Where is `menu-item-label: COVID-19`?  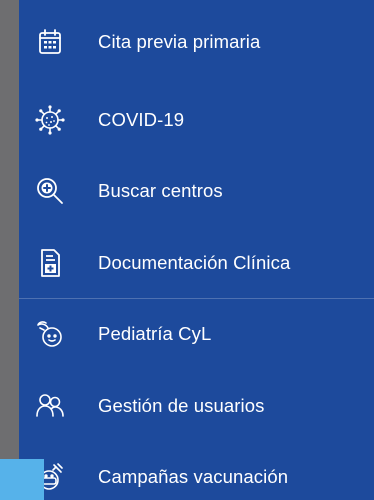
menu-item-label: COVID-19 is located at coordinates (141, 119).